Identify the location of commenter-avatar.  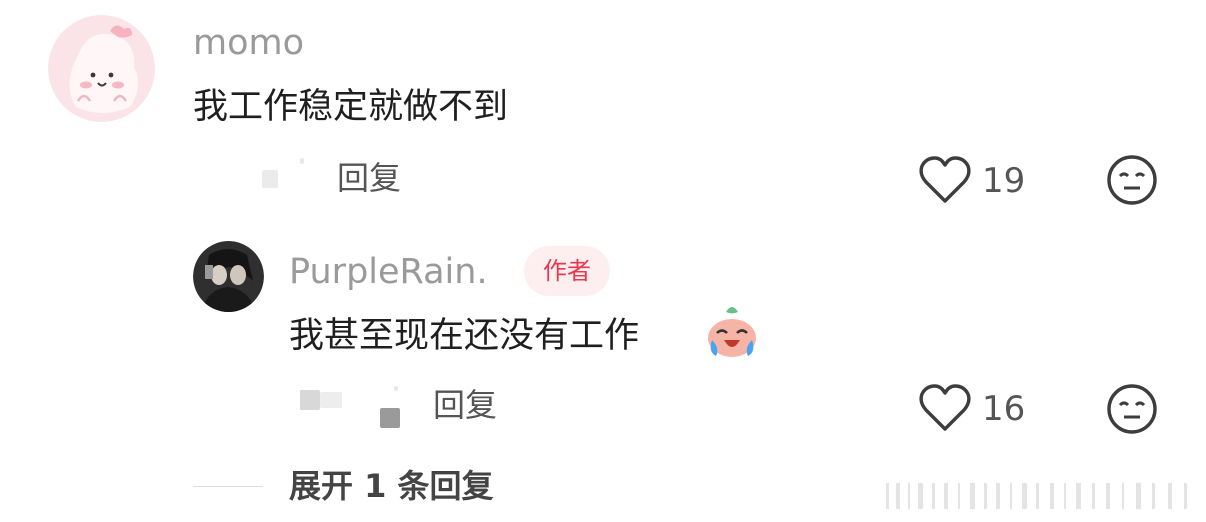
(101, 68).